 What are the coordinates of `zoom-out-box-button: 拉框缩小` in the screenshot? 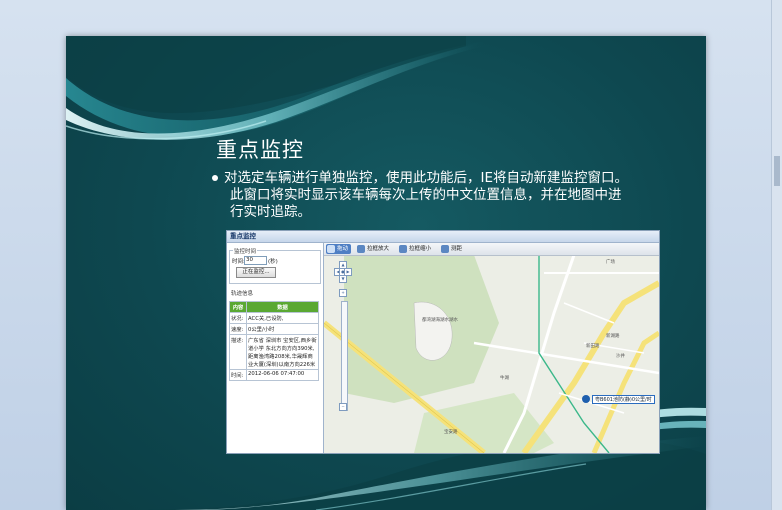 It's located at (416, 249).